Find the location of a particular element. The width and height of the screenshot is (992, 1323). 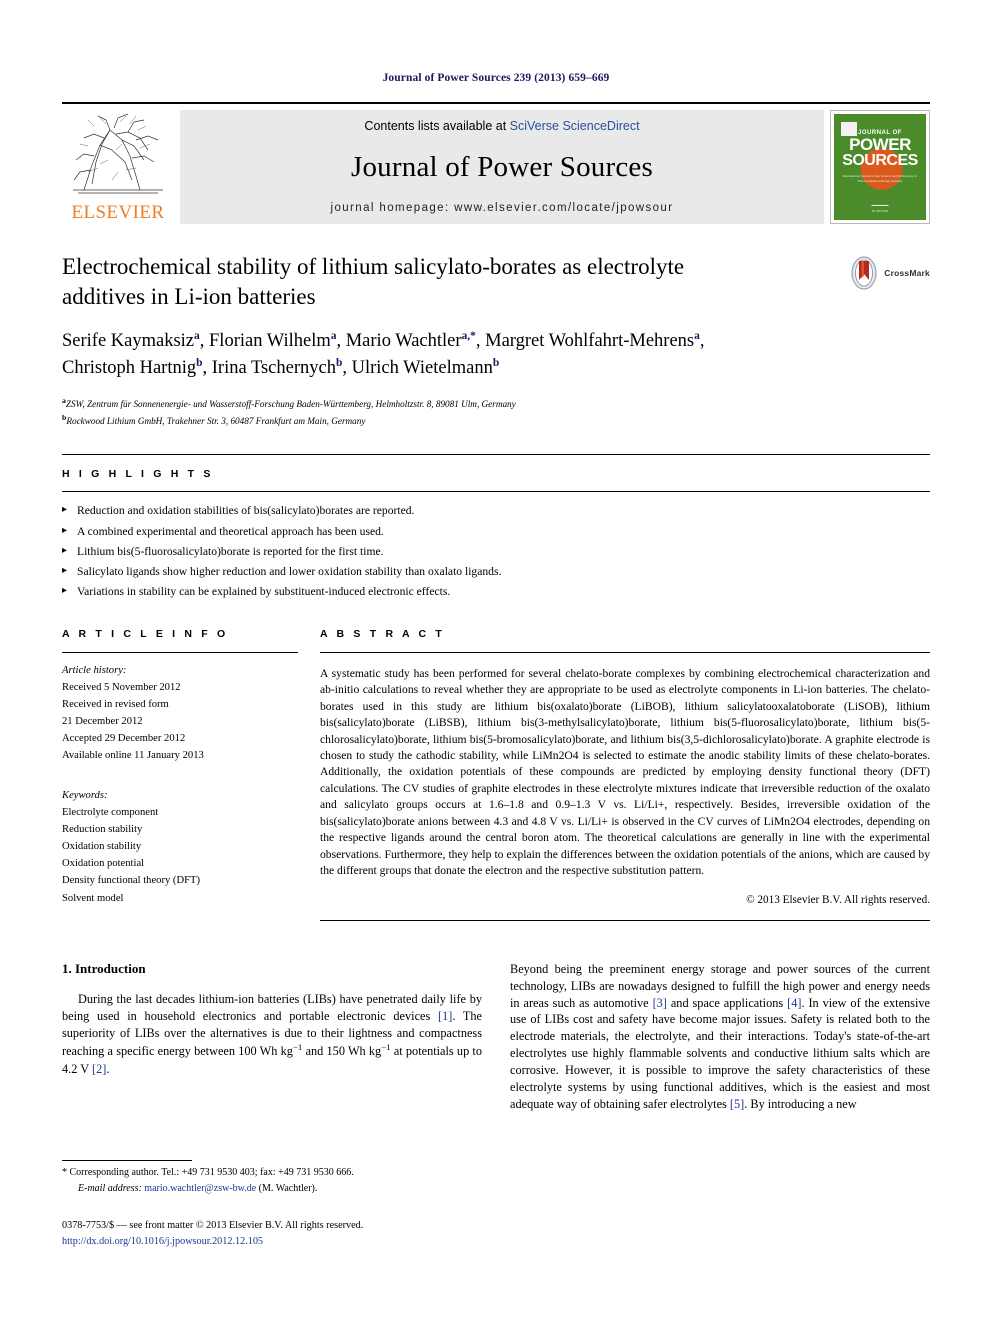

citation-5: [5] is located at coordinates (737, 1104).